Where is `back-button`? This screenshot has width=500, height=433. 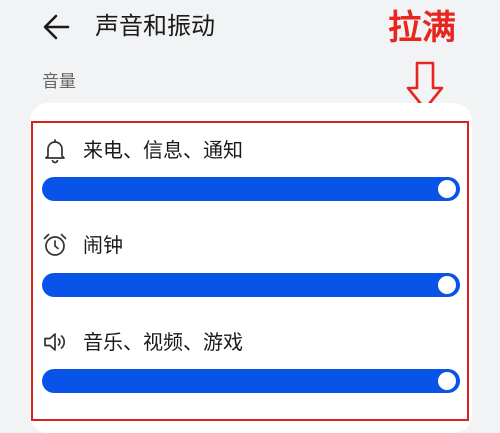 back-button is located at coordinates (57, 27).